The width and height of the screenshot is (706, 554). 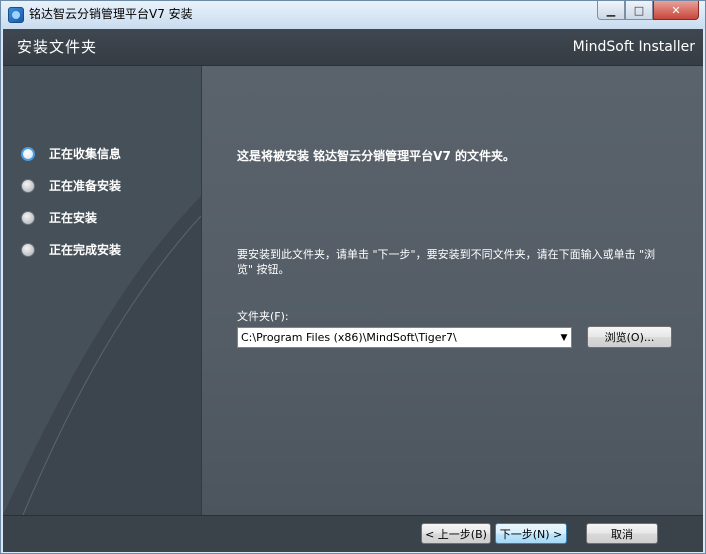 What do you see at coordinates (564, 337) in the screenshot?
I see `dropdown-arrow-icon: ▼` at bounding box center [564, 337].